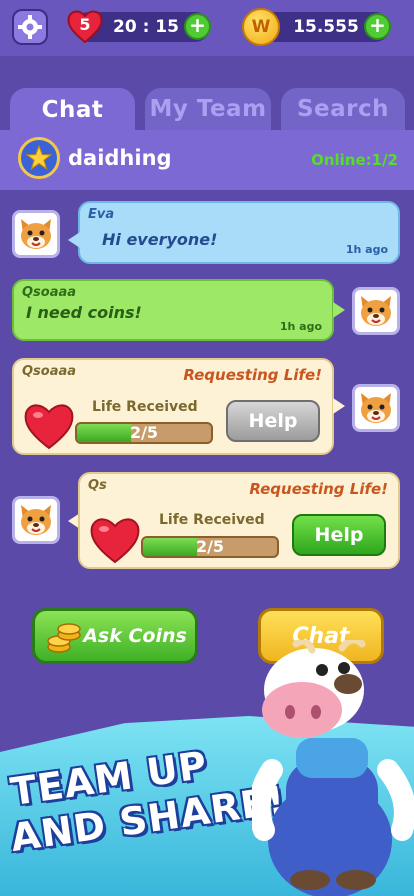 The height and width of the screenshot is (896, 414). Describe the element at coordinates (343, 109) in the screenshot. I see `tab-search: Search` at that location.